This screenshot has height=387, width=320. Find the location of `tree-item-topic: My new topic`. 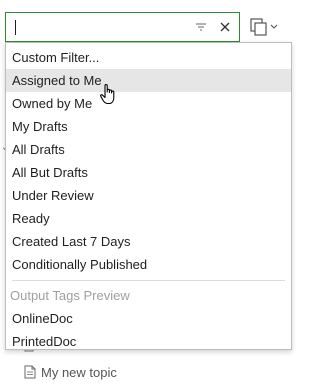

tree-item-topic: My new topic is located at coordinates (70, 372).